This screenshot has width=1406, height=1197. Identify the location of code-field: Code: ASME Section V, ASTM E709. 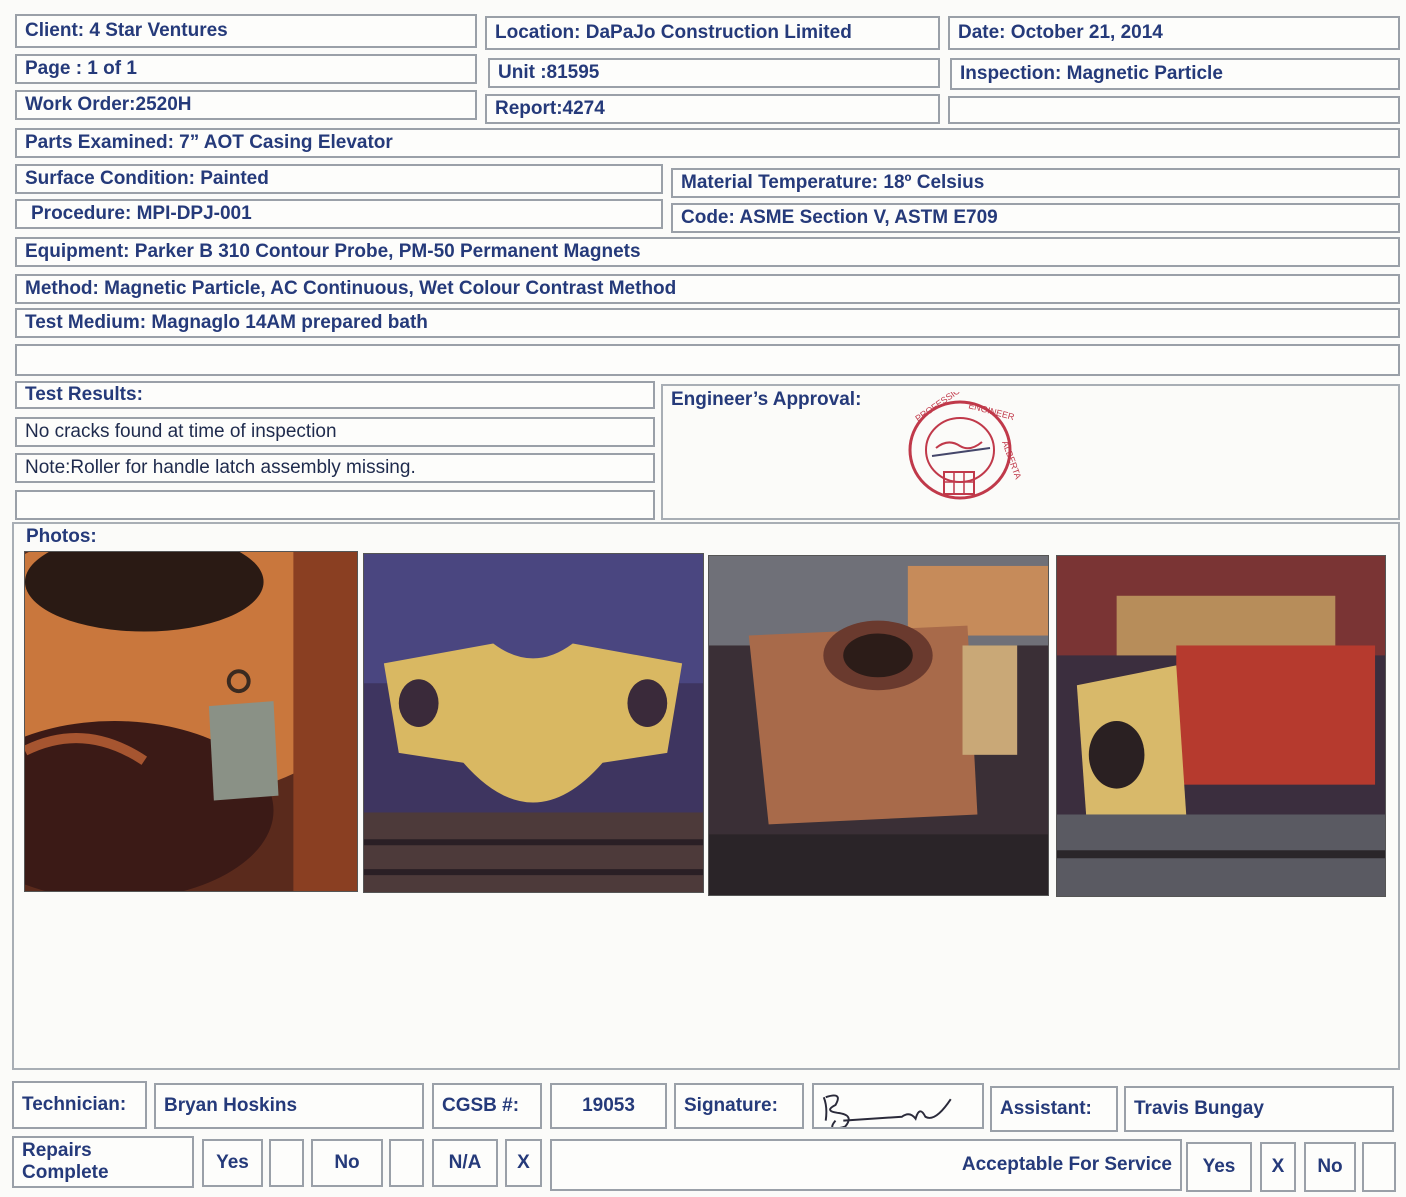
(1035, 218).